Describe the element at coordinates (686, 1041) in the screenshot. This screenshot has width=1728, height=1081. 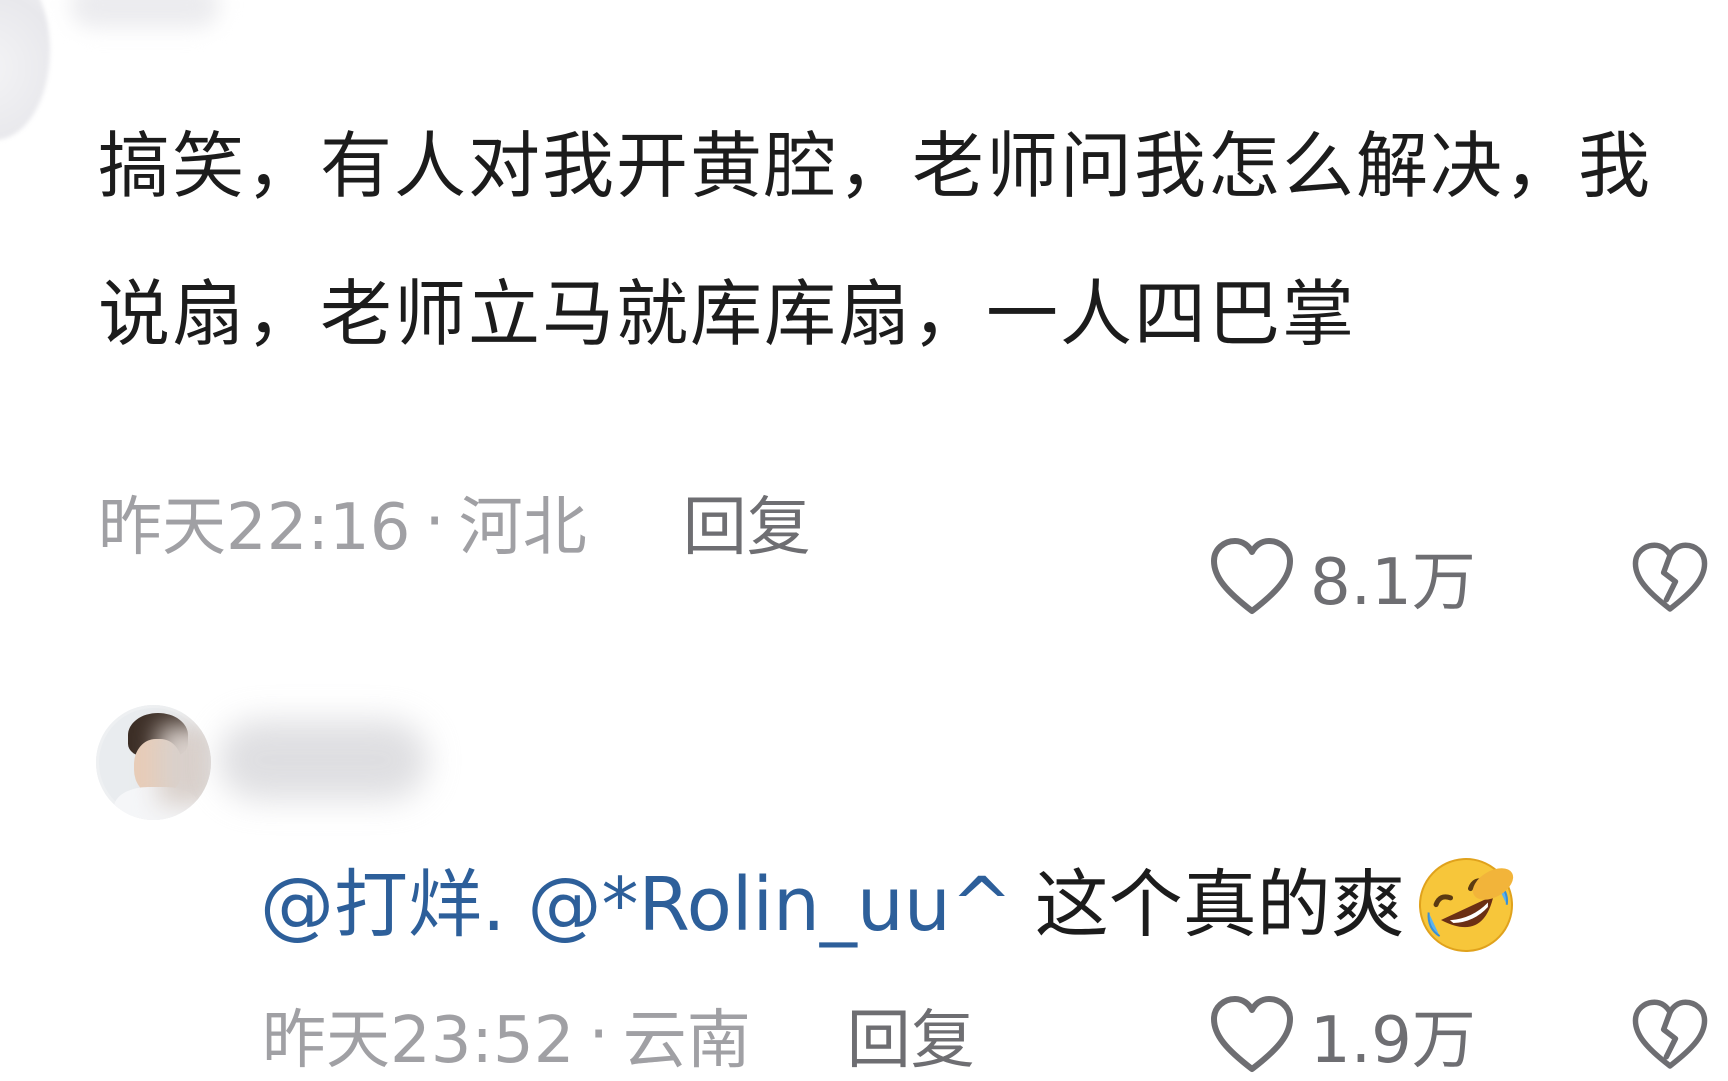
I see `comment-location: 云南` at that location.